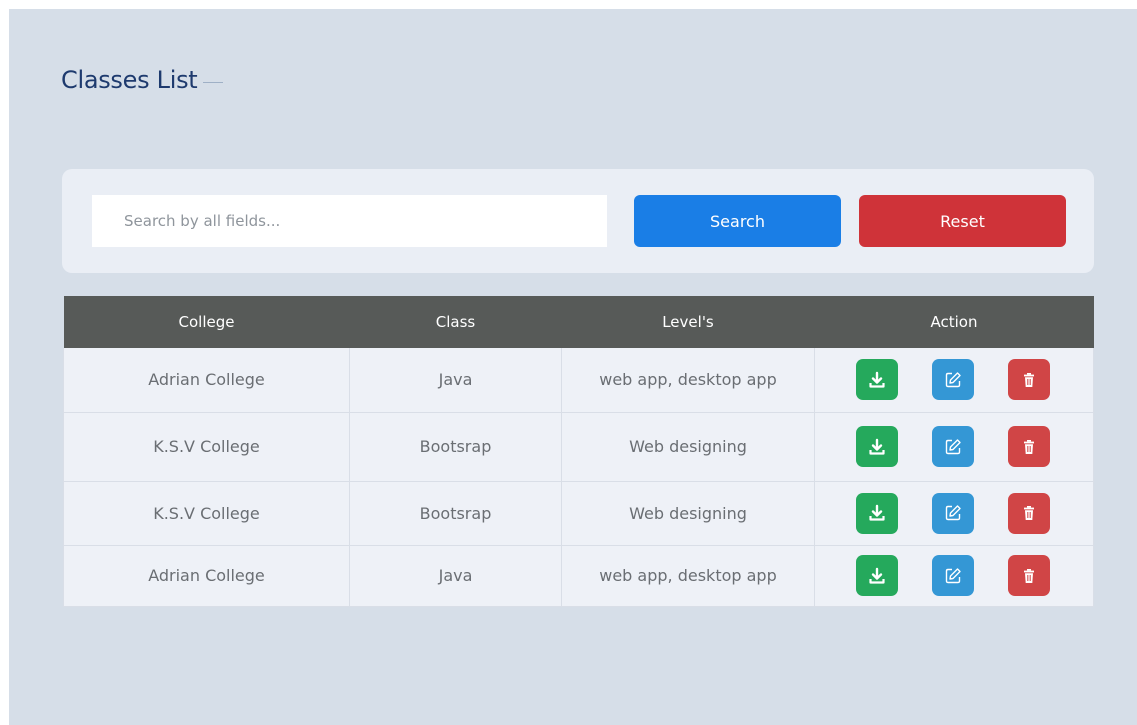 The width and height of the screenshot is (1137, 725). Describe the element at coordinates (129, 80) in the screenshot. I see `page-title: Classes List` at that location.